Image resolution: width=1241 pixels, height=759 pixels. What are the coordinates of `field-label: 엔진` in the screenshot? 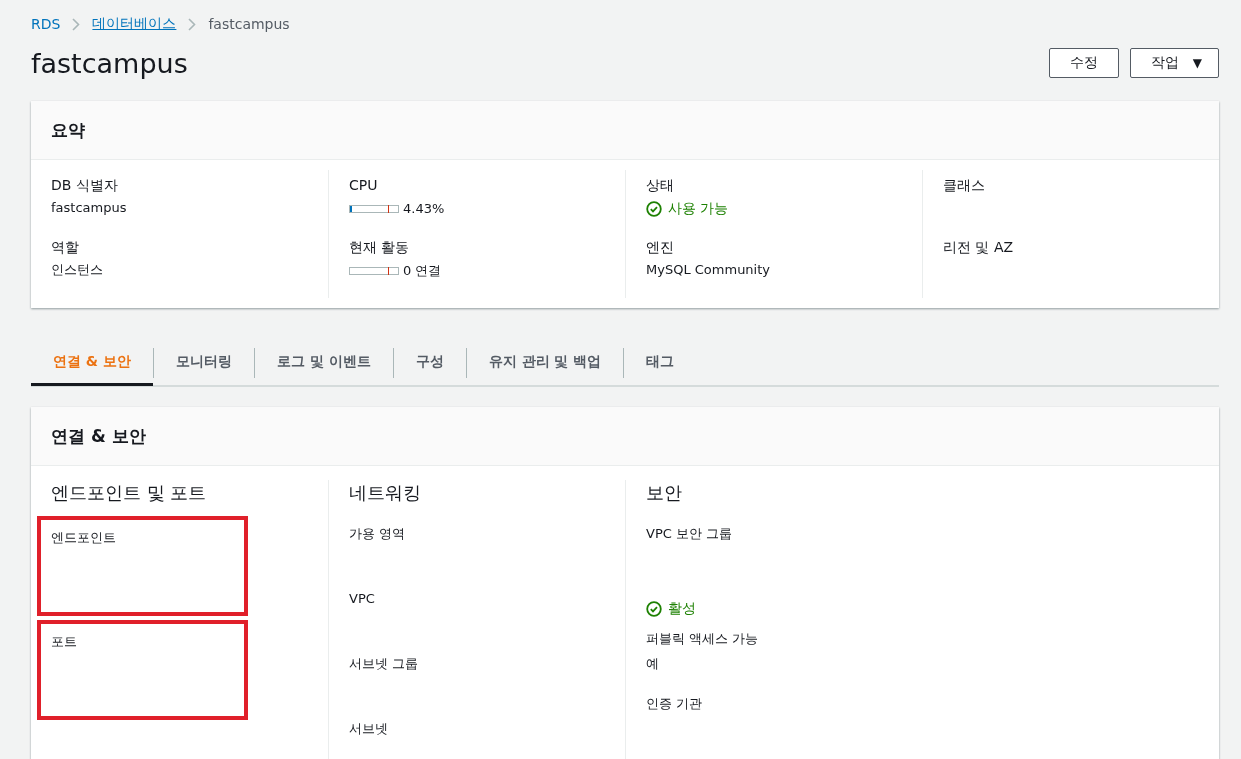 It's located at (660, 247).